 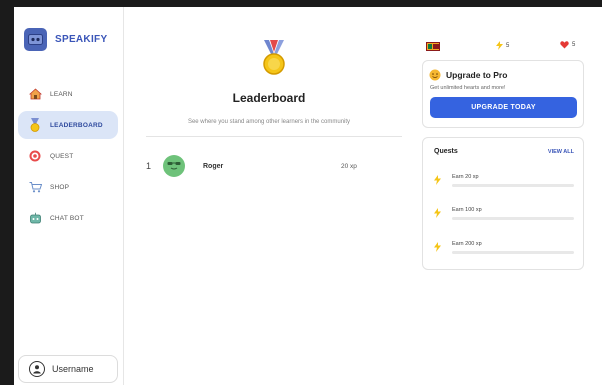 I want to click on target-icon, so click(x=35, y=156).